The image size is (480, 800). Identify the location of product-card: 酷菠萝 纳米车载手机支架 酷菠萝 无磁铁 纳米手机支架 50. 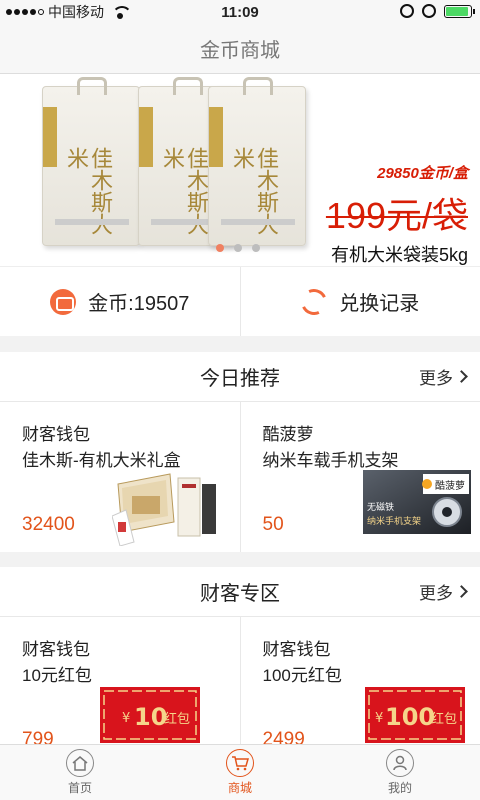
(359, 477).